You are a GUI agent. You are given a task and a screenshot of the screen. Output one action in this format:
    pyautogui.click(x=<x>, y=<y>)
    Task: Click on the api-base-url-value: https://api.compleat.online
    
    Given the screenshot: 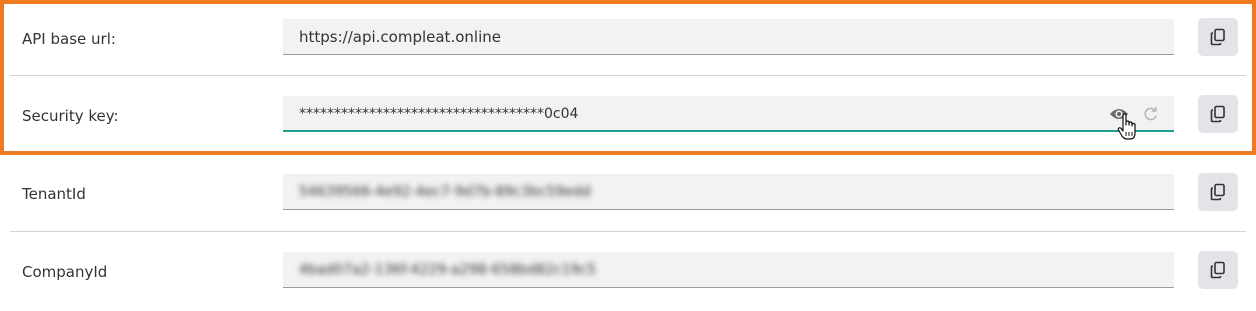 What is the action you would take?
    pyautogui.click(x=400, y=37)
    